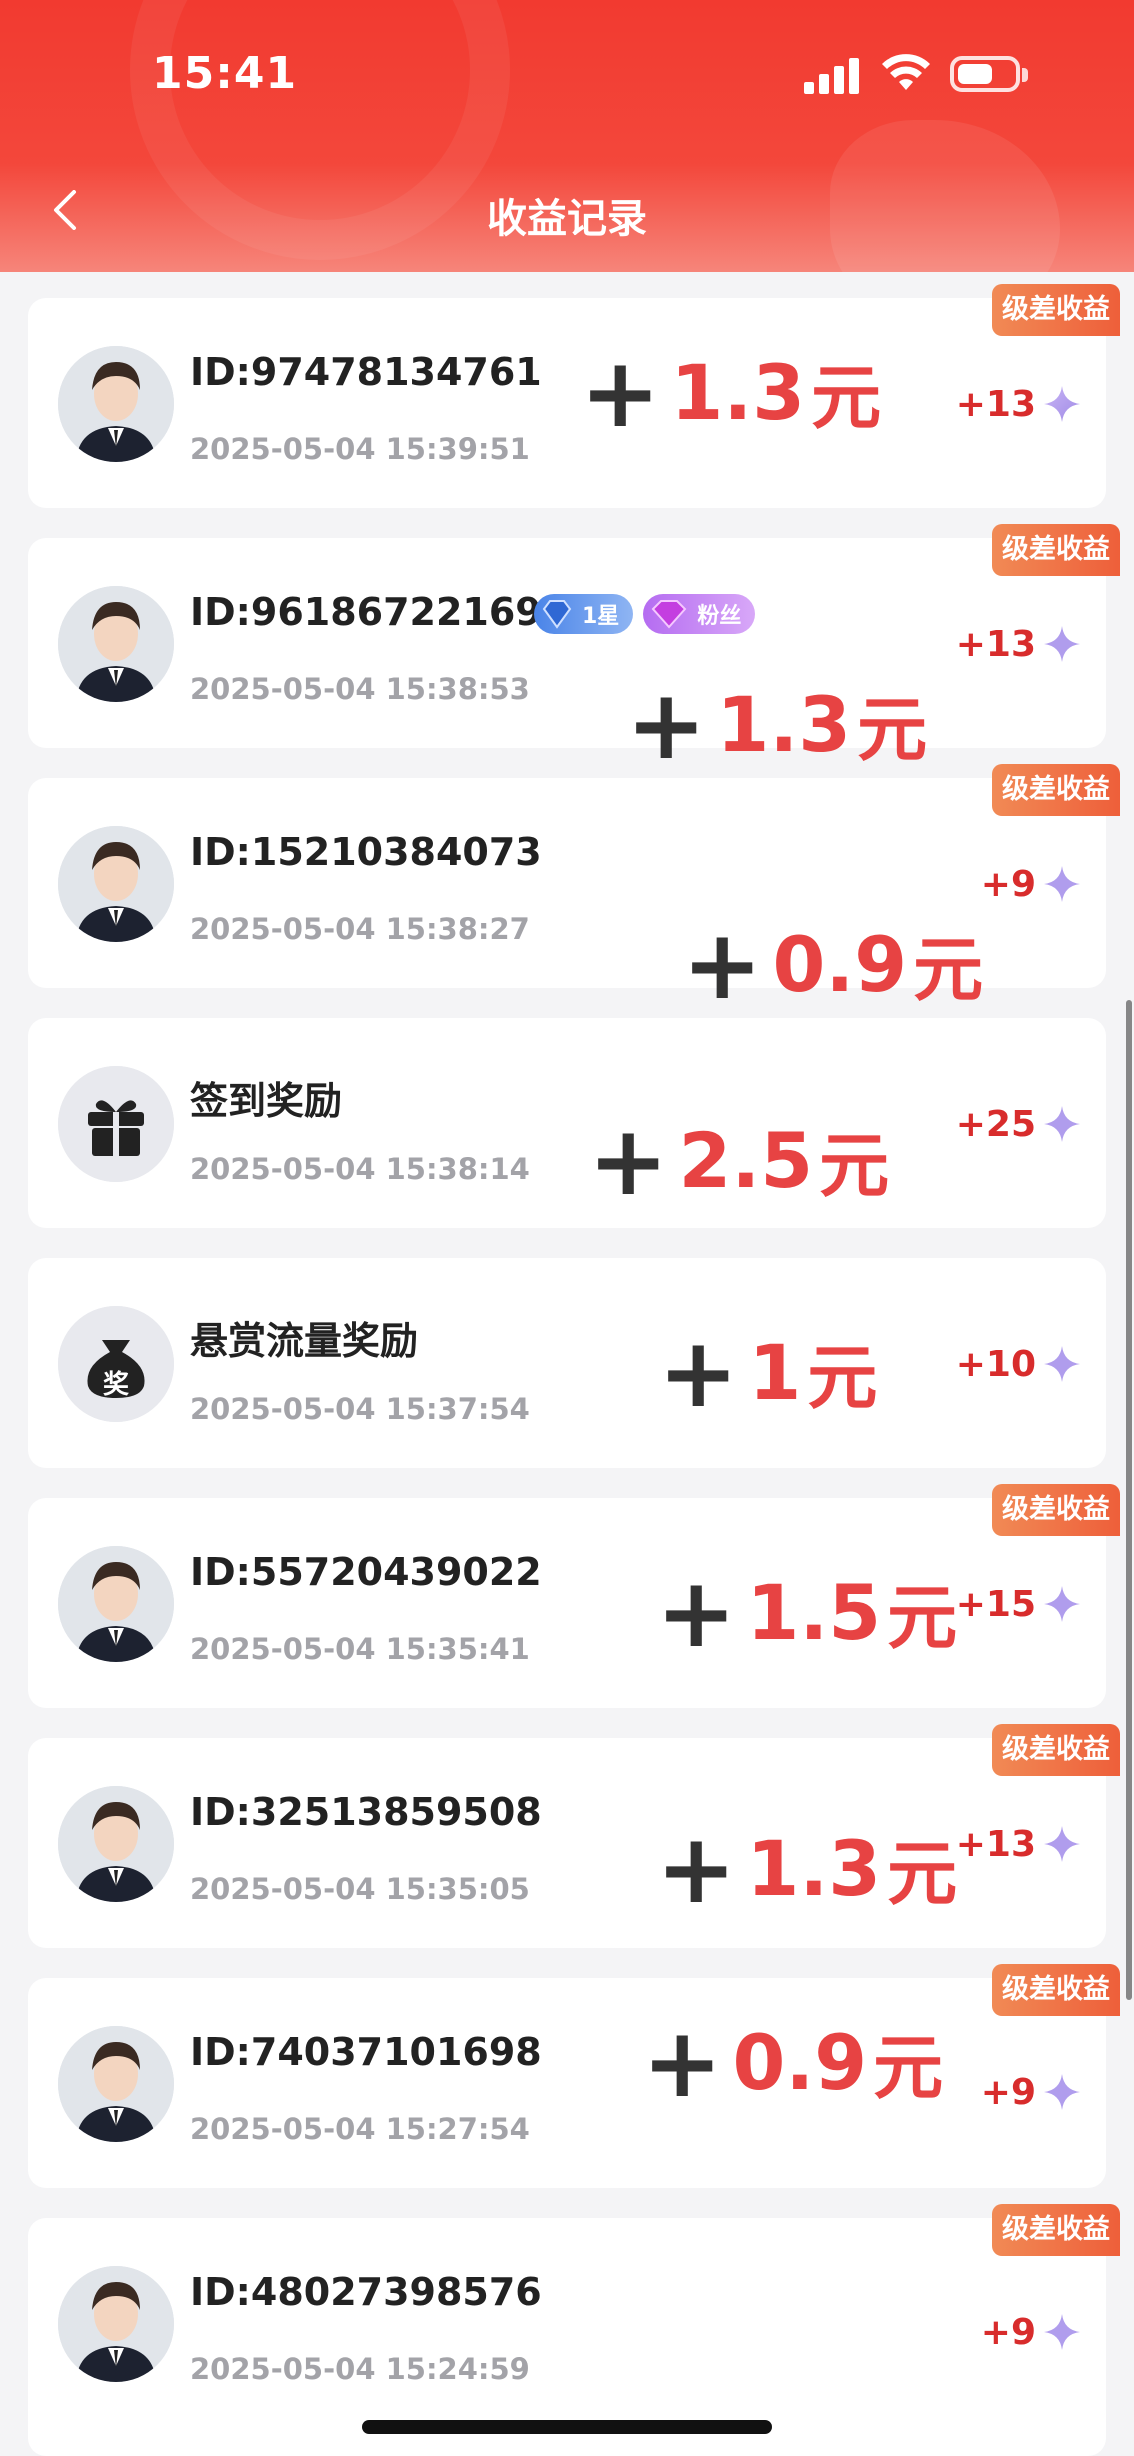  I want to click on bag-label: 奖, so click(115, 1385).